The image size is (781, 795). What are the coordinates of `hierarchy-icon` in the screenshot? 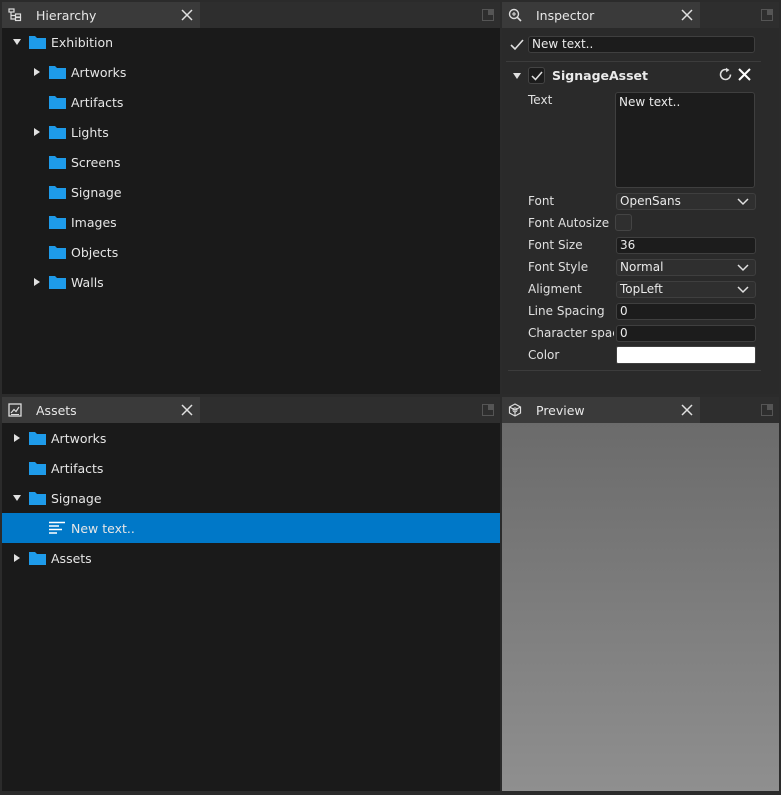 It's located at (15, 15).